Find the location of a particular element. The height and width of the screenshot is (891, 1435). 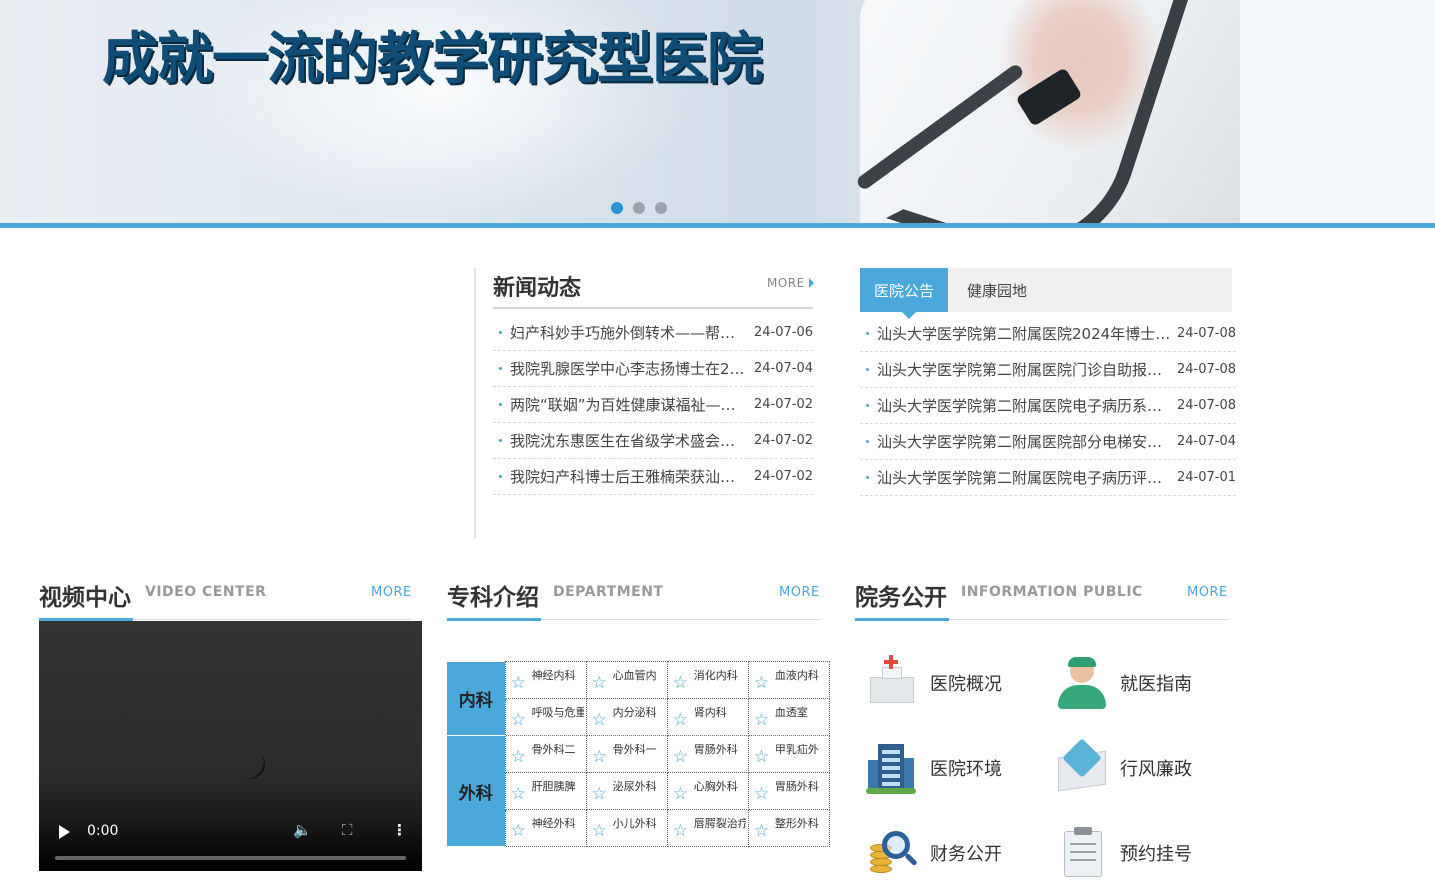

list-item: 汕头大学医学院第二附属医院门诊自助报到机采购项目公告 24-07-08 is located at coordinates (1048, 370).